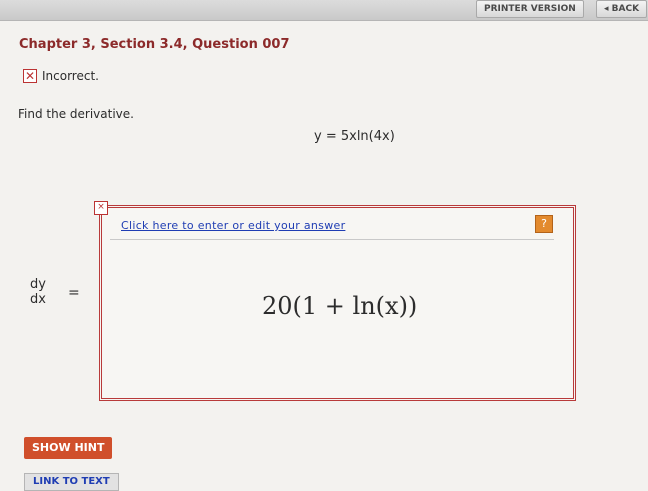 The height and width of the screenshot is (491, 648). I want to click on question-equation: y = 5xln(4x), so click(354, 136).